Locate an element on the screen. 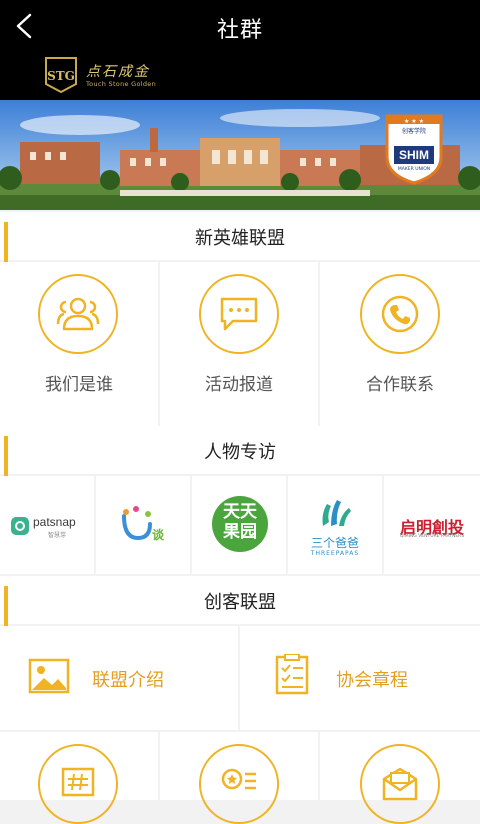 The height and width of the screenshot is (824, 480). guoyuan-line2: 果园 is located at coordinates (240, 532).